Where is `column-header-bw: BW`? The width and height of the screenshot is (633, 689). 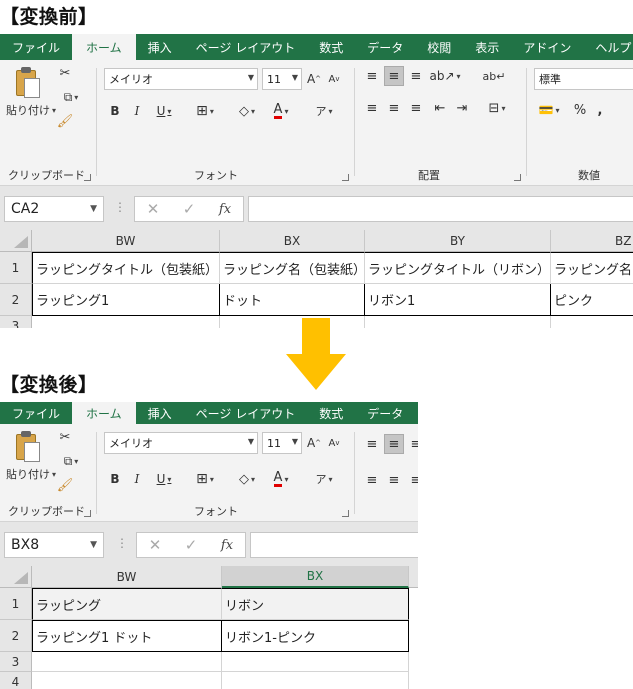 column-header-bw: BW is located at coordinates (126, 241).